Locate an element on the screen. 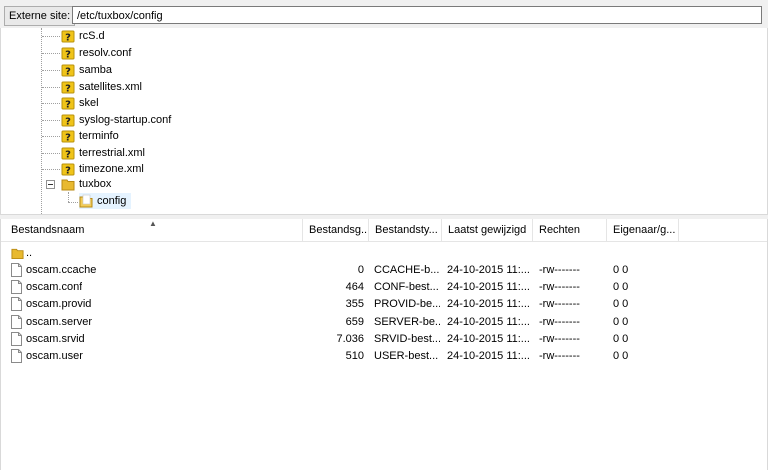 This screenshot has height=470, width=768. file-size: 7.036 is located at coordinates (350, 339).